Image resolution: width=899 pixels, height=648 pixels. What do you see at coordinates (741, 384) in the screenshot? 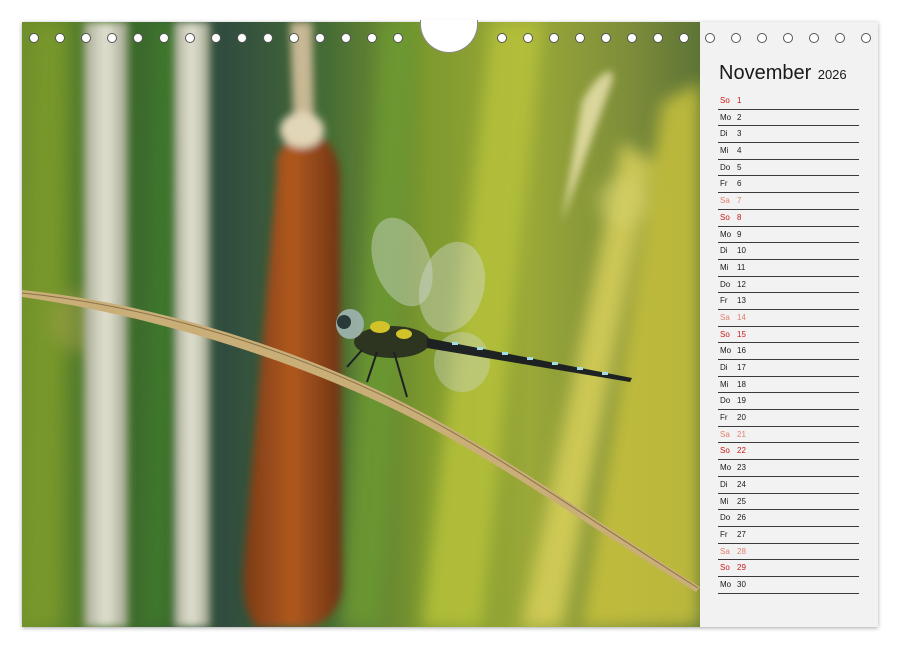
I see `day-number: 18` at bounding box center [741, 384].